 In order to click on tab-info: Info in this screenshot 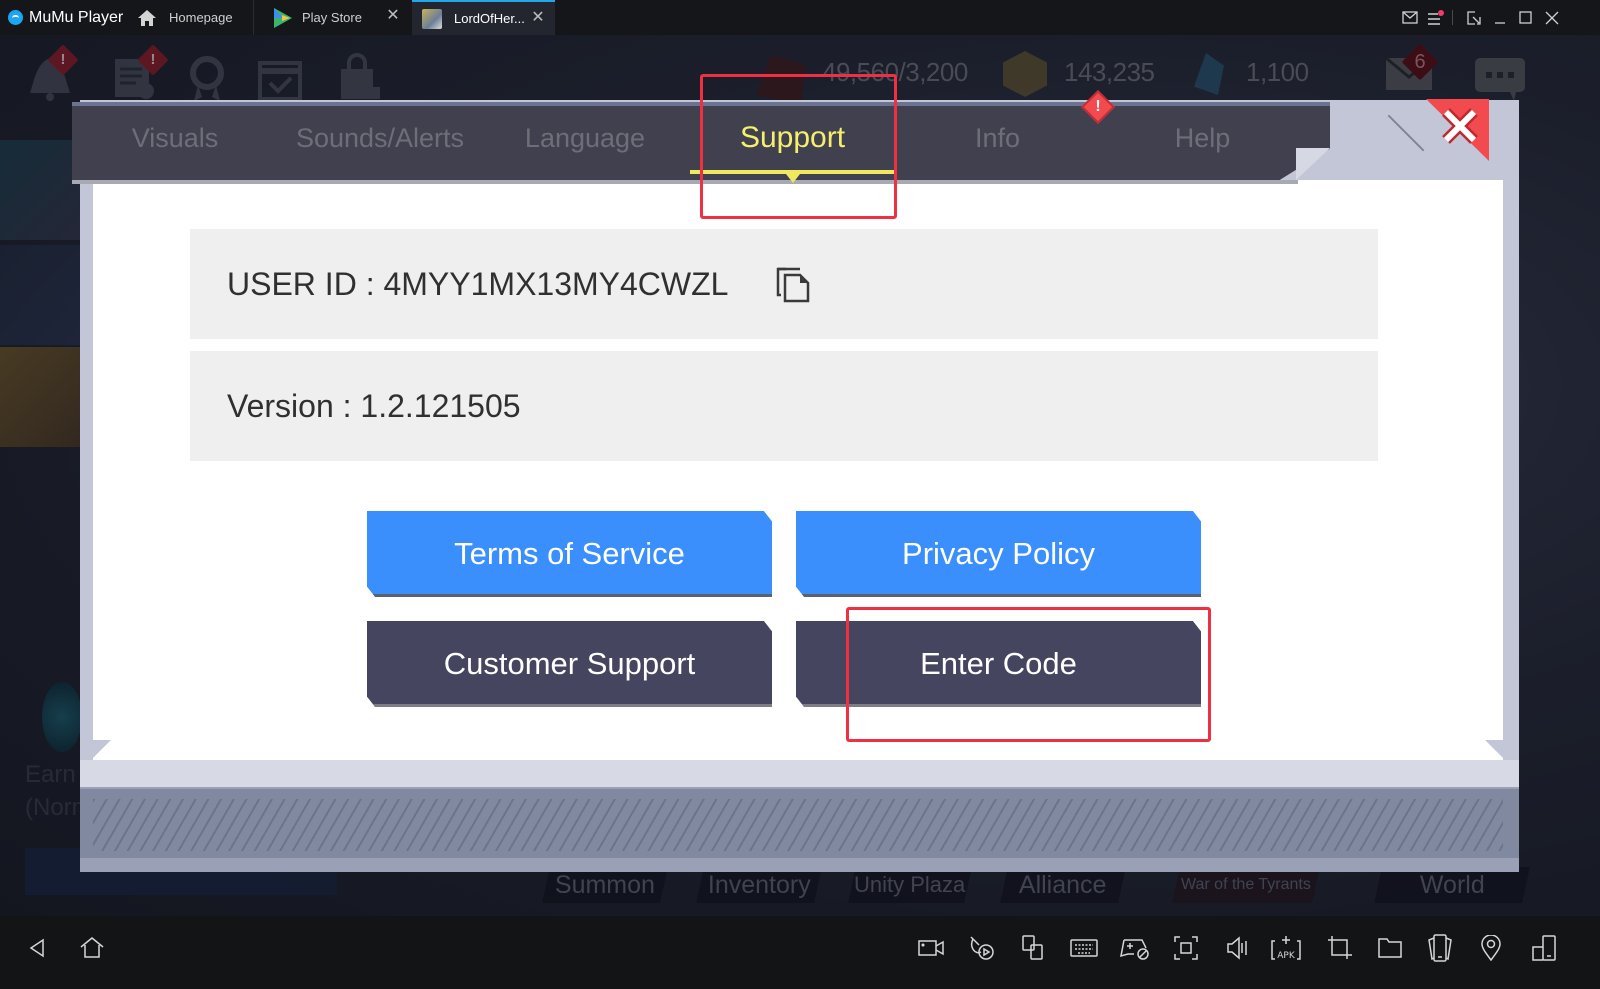, I will do `click(997, 138)`.